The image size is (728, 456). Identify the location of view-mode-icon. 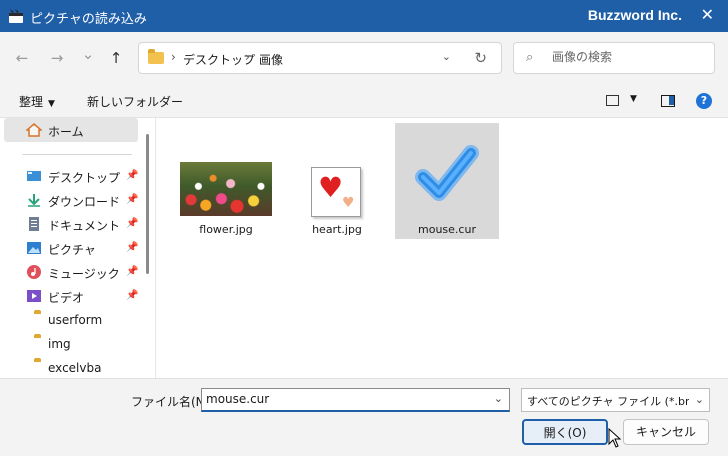
(612, 100).